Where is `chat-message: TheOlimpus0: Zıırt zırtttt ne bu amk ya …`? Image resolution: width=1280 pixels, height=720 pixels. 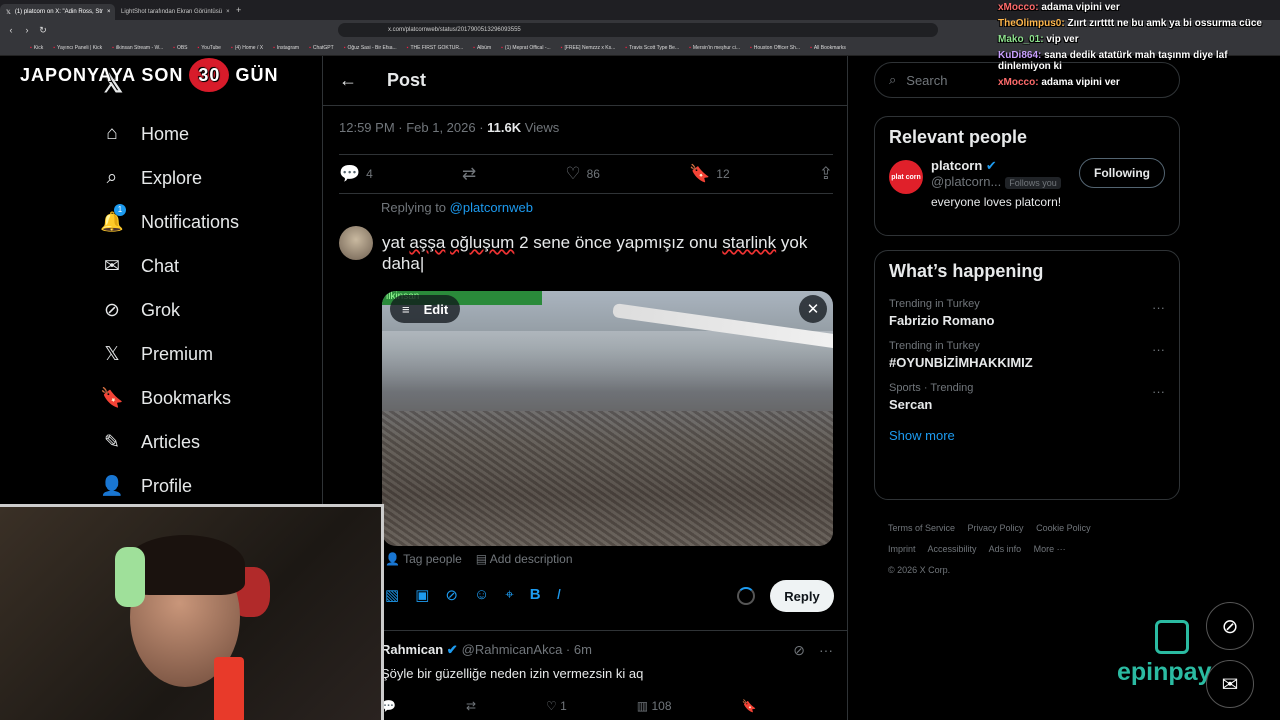
chat-message: TheOlimpus0: Zıırt zırtttt ne bu amk ya … is located at coordinates (1139, 23).